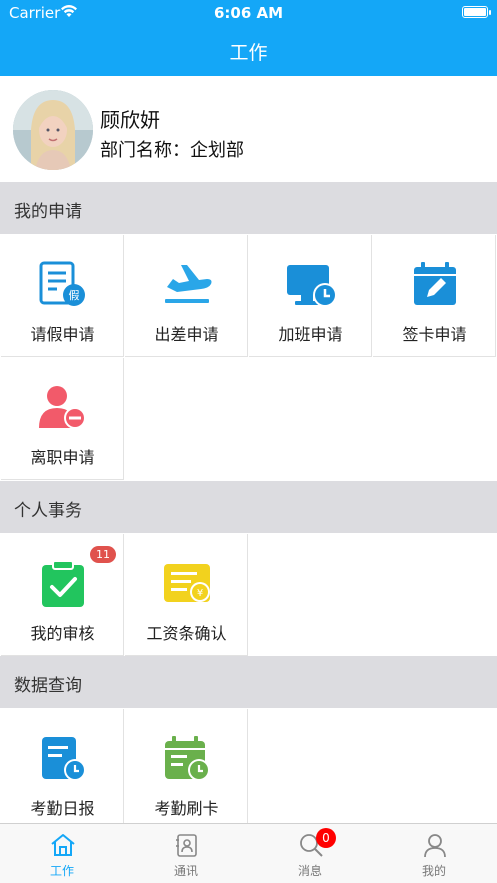 This screenshot has width=497, height=883. I want to click on tile-card-sign: 签卡申请, so click(434, 296).